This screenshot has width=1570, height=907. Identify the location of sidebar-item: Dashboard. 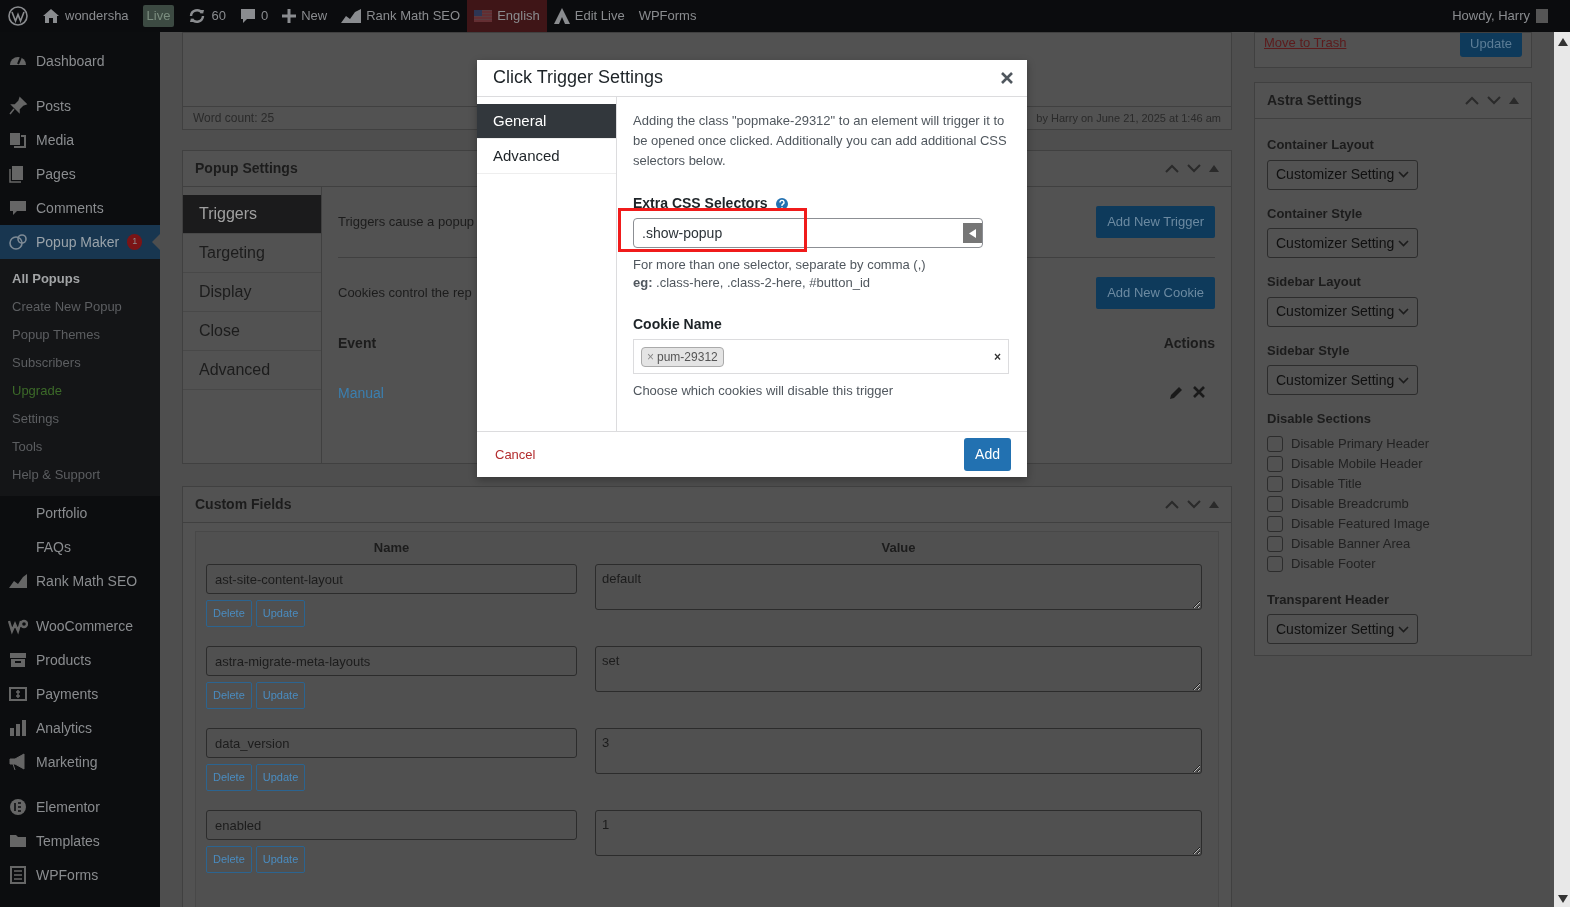
(80, 61).